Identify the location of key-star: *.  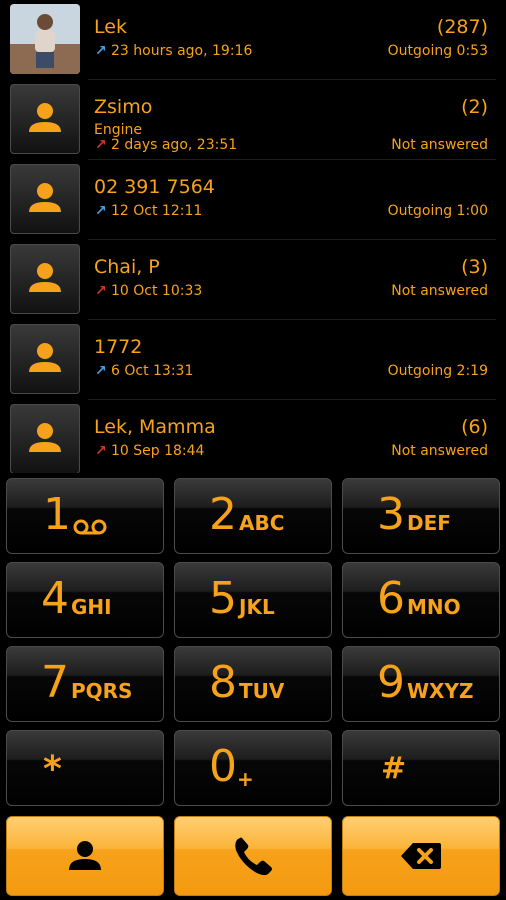
(85, 768).